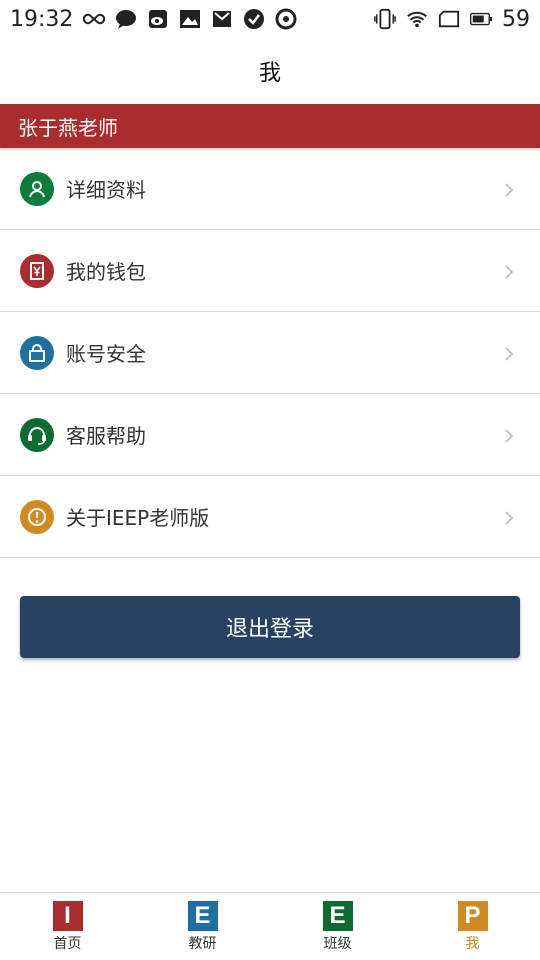 The image size is (540, 960). I want to click on user-icon, so click(37, 188).